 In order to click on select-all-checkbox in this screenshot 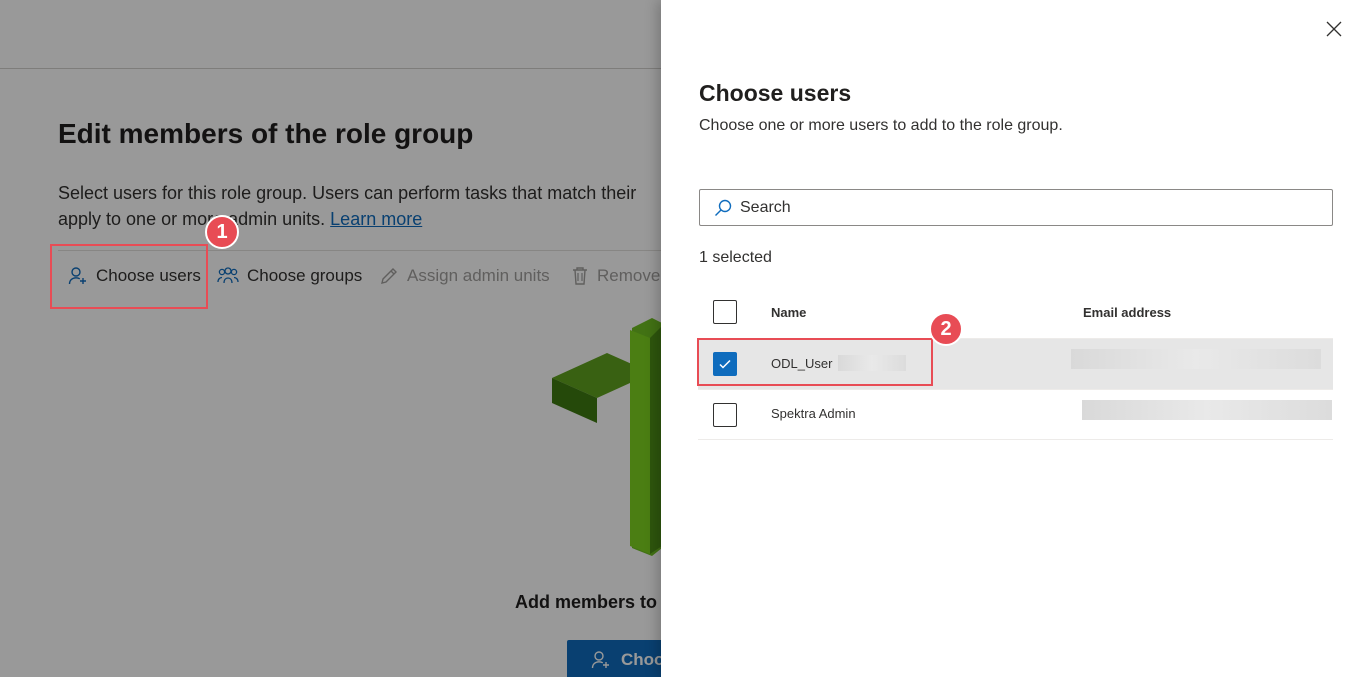, I will do `click(725, 312)`.